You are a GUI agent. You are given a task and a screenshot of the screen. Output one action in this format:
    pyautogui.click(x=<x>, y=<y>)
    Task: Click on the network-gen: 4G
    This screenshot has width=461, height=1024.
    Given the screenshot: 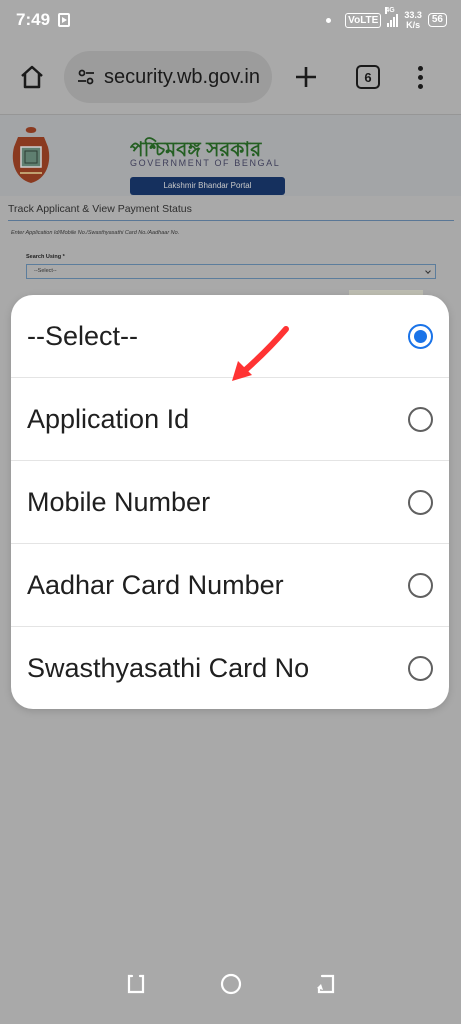 What is the action you would take?
    pyautogui.click(x=390, y=10)
    